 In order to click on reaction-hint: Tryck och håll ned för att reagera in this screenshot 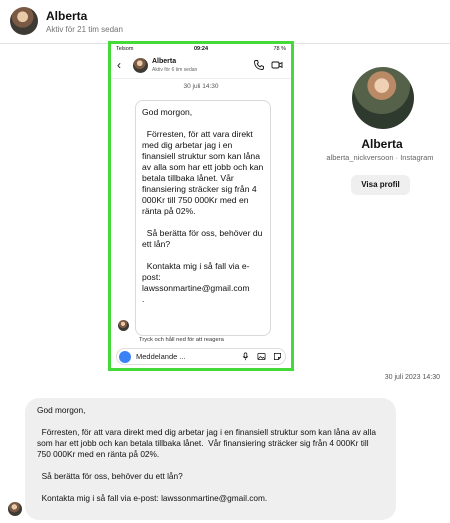, I will do `click(181, 340)`.